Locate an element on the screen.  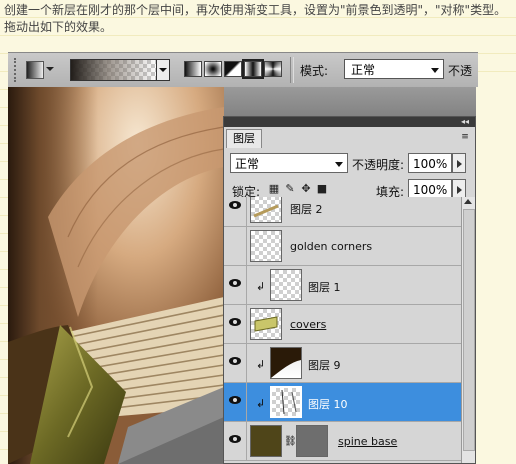
layer-name: 图层 1 is located at coordinates (324, 287).